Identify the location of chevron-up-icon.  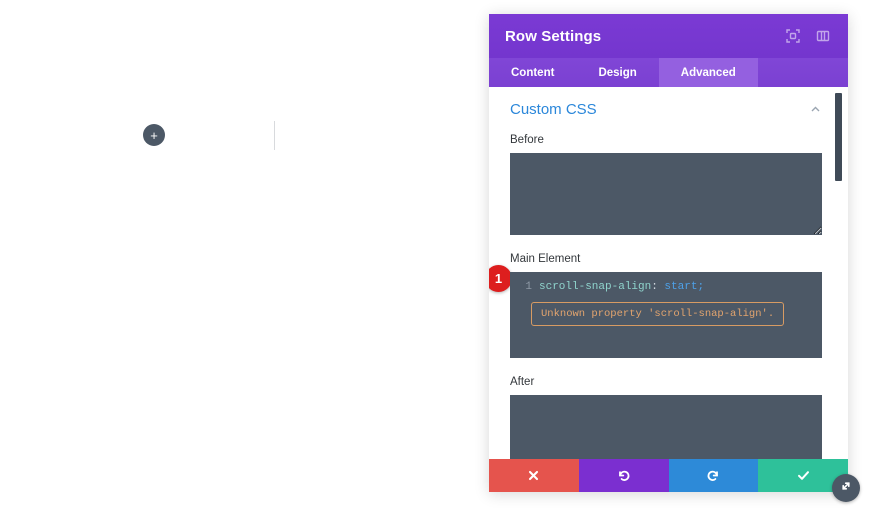
(815, 109).